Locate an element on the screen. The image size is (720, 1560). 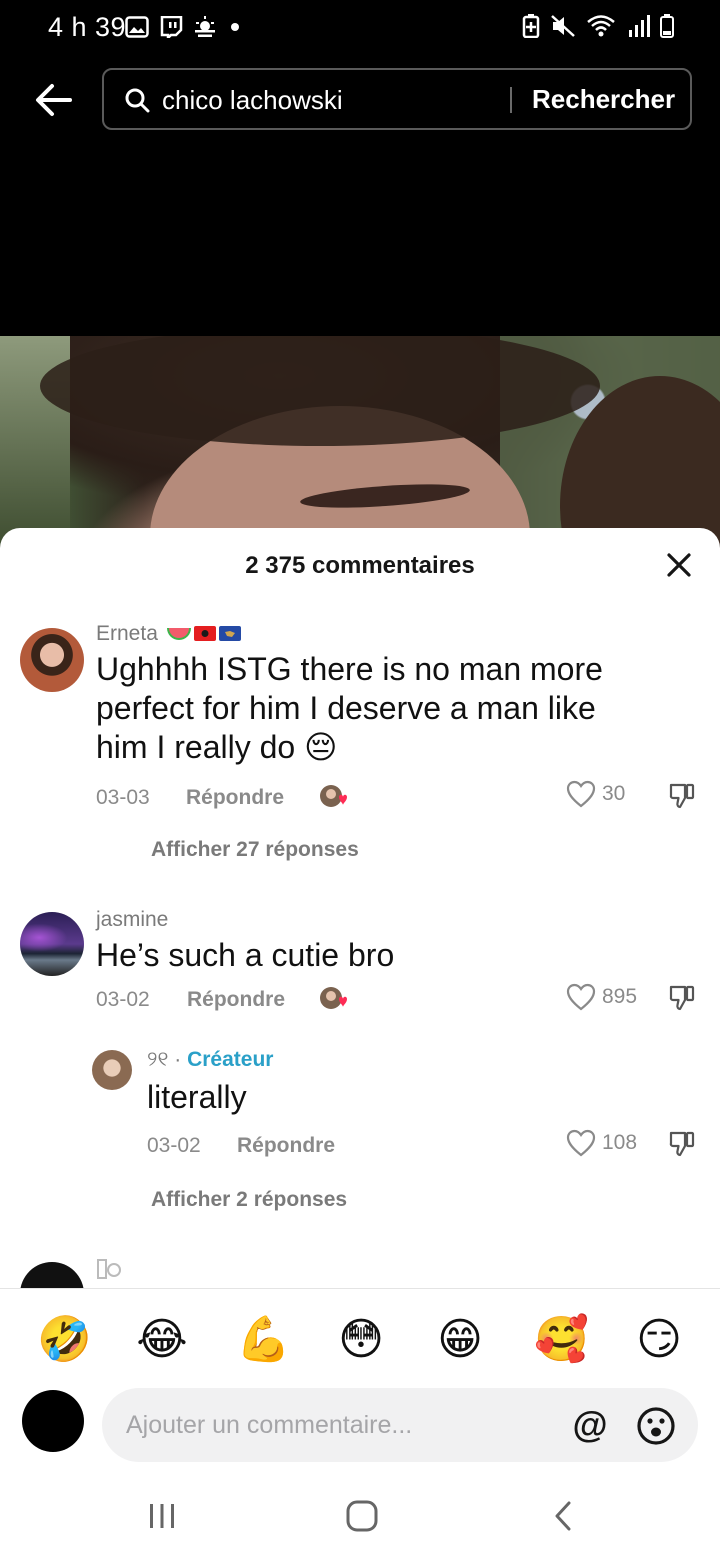
search-bar: chico lachowski Rechercher is located at coordinates (397, 99).